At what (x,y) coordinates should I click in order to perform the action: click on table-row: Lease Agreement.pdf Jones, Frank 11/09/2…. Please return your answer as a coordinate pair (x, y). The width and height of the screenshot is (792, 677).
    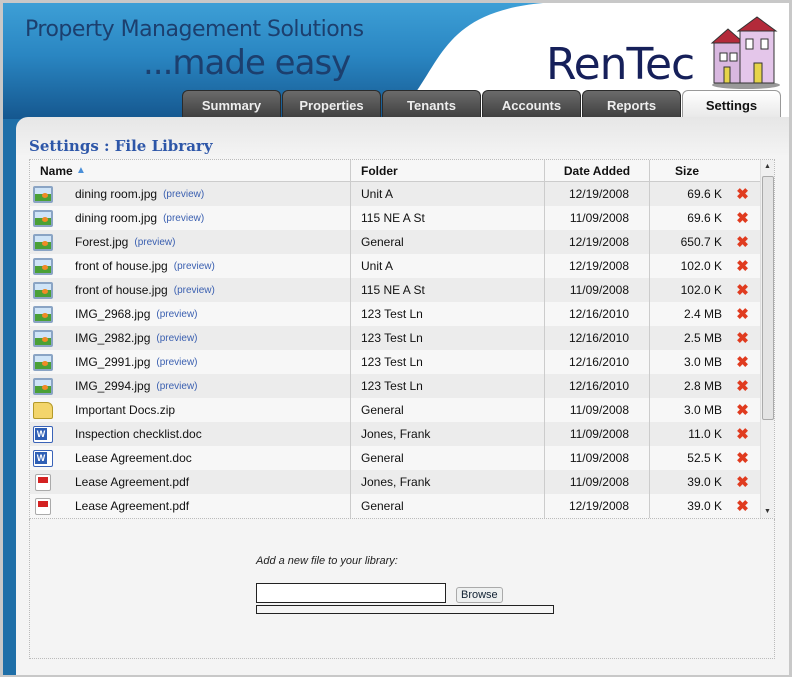
    Looking at the image, I should click on (395, 482).